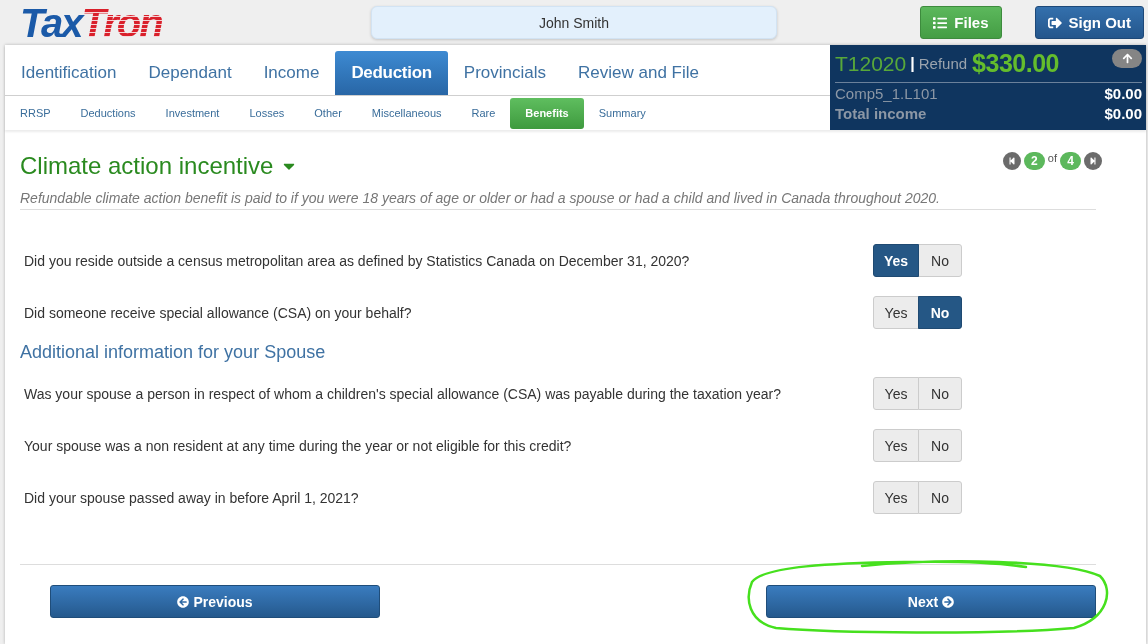  What do you see at coordinates (622, 113) in the screenshot?
I see `sub-tab: Summary` at bounding box center [622, 113].